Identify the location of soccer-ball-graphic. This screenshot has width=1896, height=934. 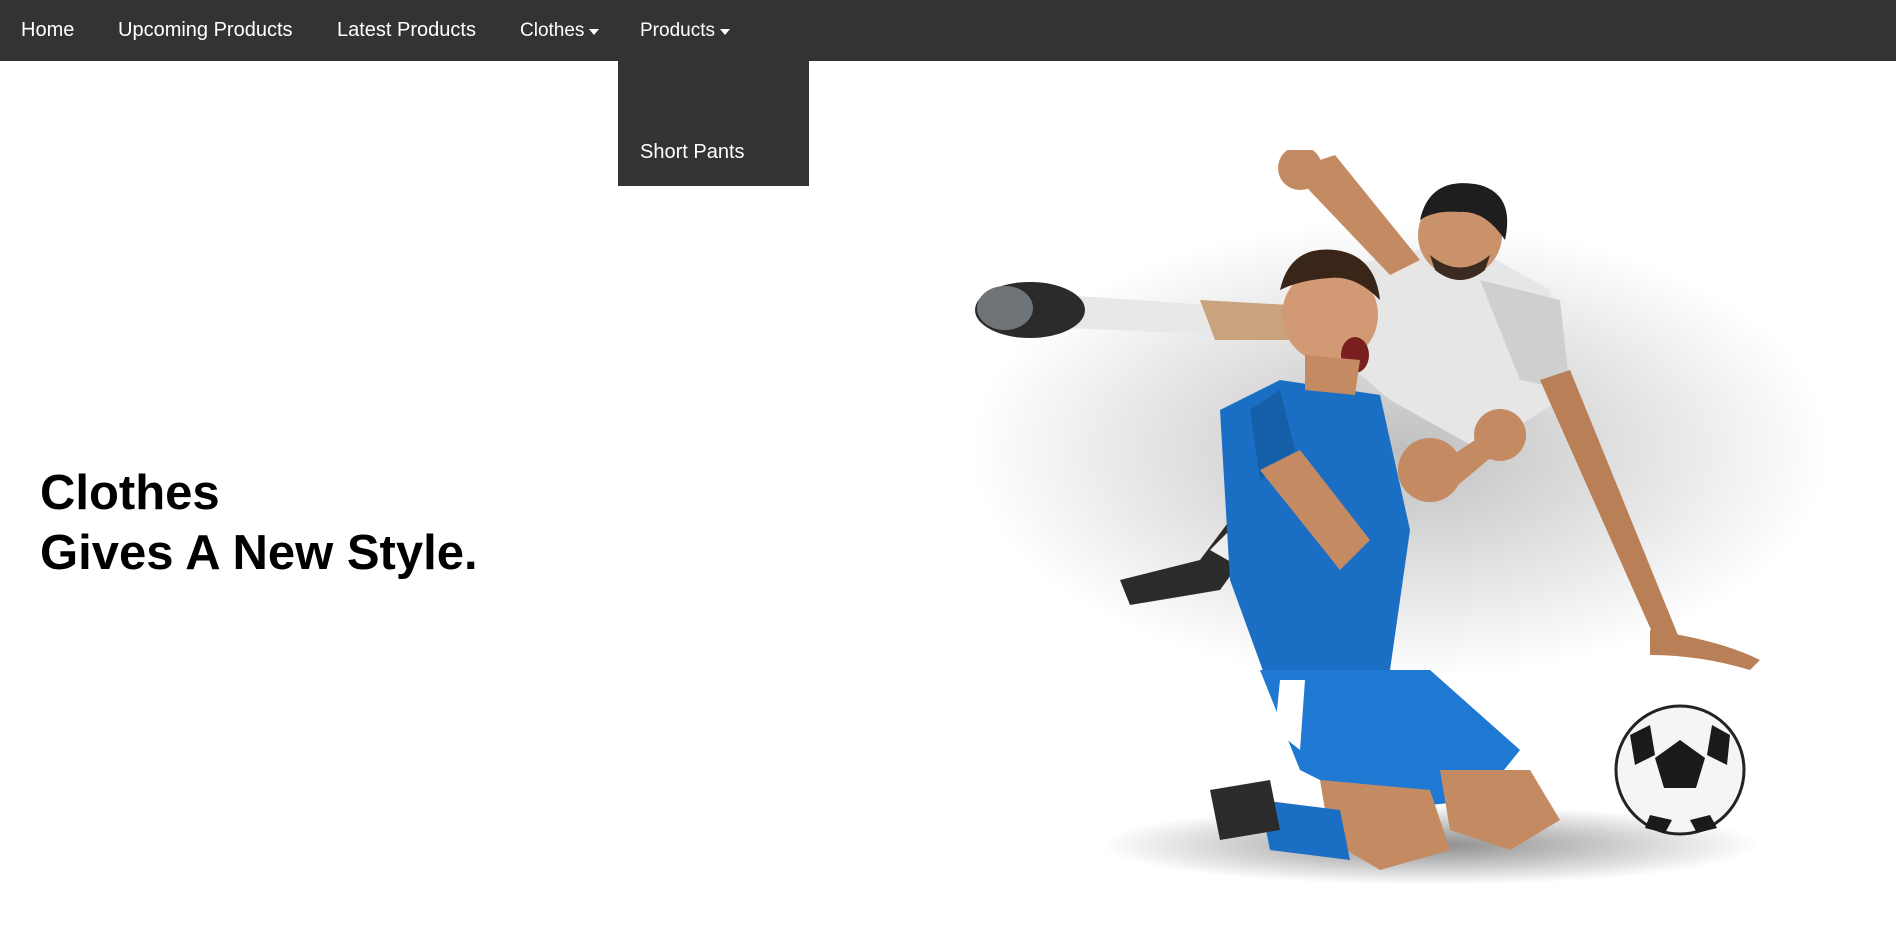
(1680, 770).